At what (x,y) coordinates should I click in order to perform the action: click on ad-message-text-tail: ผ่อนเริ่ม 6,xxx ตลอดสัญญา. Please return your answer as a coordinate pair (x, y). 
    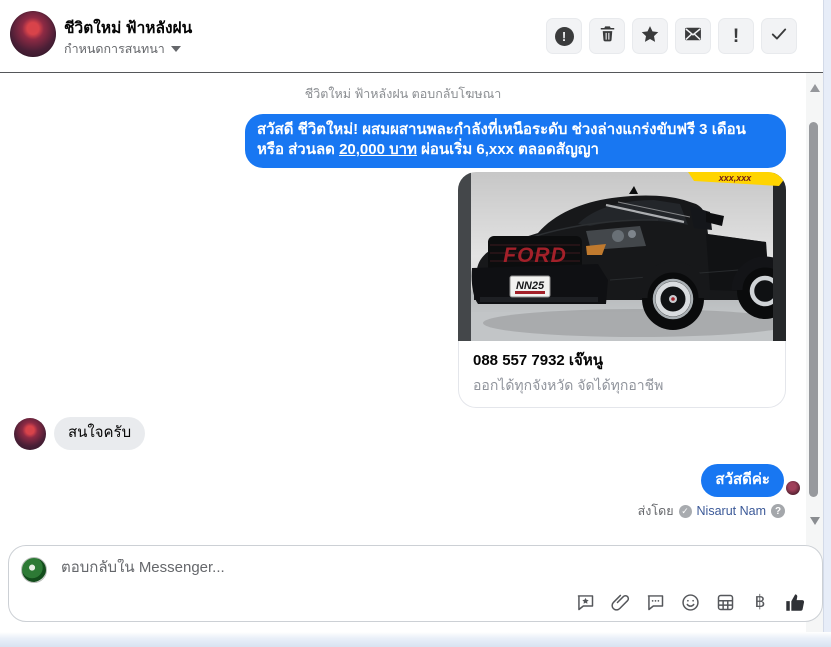
    Looking at the image, I should click on (507, 149).